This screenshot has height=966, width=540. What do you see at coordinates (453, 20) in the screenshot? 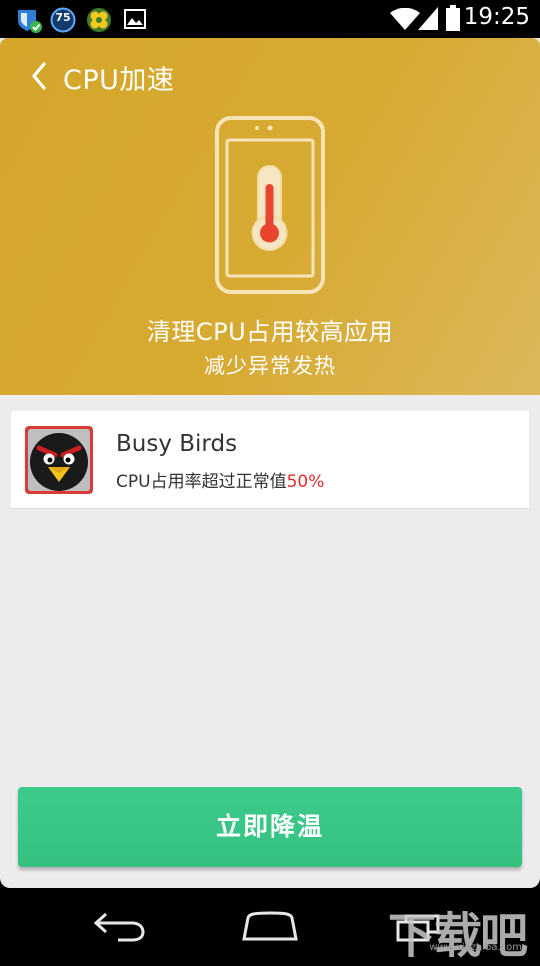
I see `battery-icon` at bounding box center [453, 20].